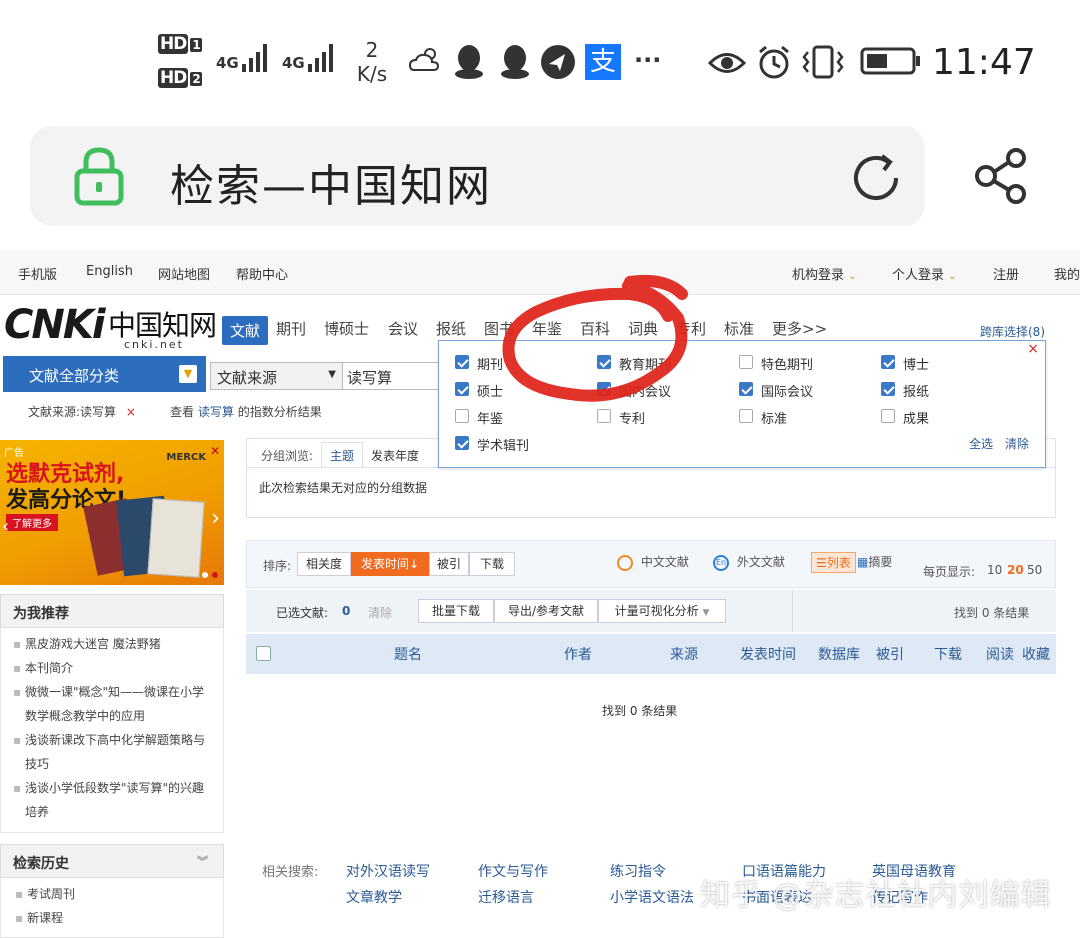  Describe the element at coordinates (513, 871) in the screenshot. I see `related-search-link: 作文与写作` at that location.